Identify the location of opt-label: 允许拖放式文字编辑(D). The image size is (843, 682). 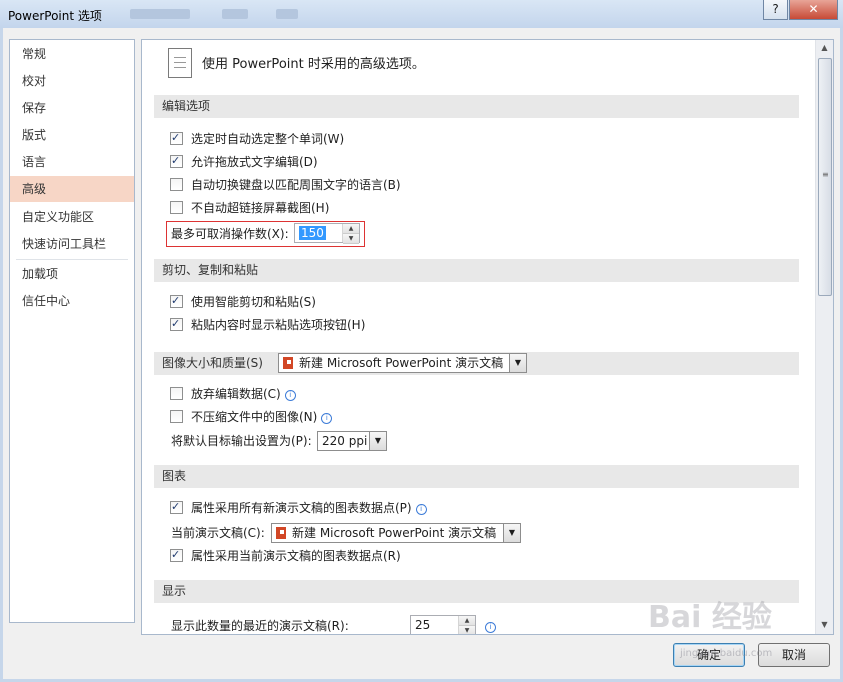
(254, 162).